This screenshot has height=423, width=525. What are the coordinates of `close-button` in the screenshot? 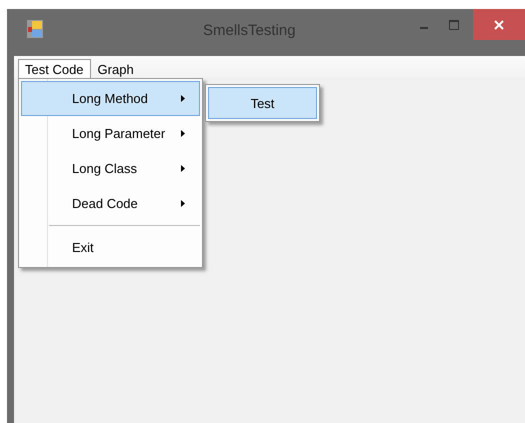 It's located at (499, 24).